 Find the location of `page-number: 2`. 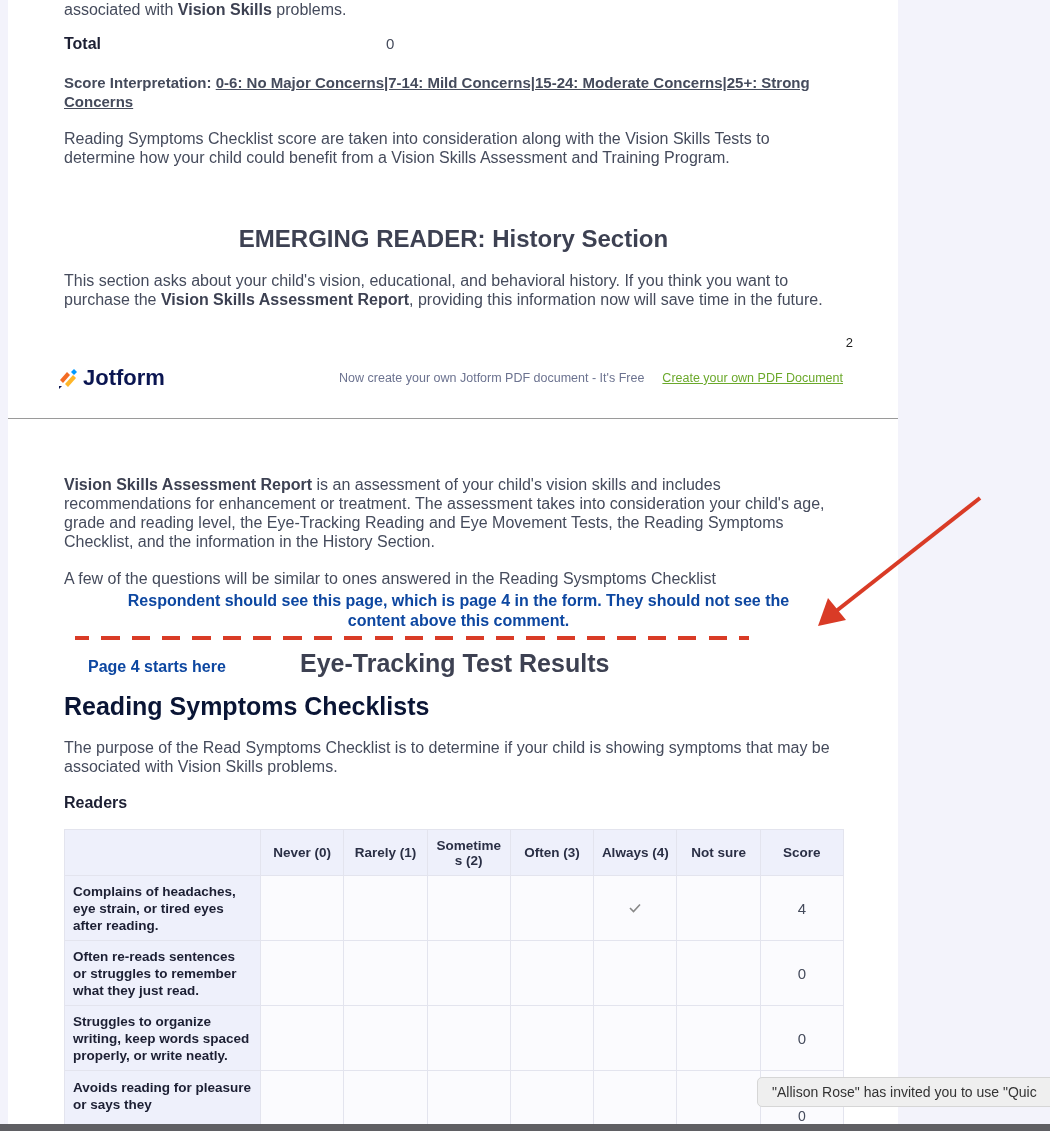

page-number: 2 is located at coordinates (848, 342).